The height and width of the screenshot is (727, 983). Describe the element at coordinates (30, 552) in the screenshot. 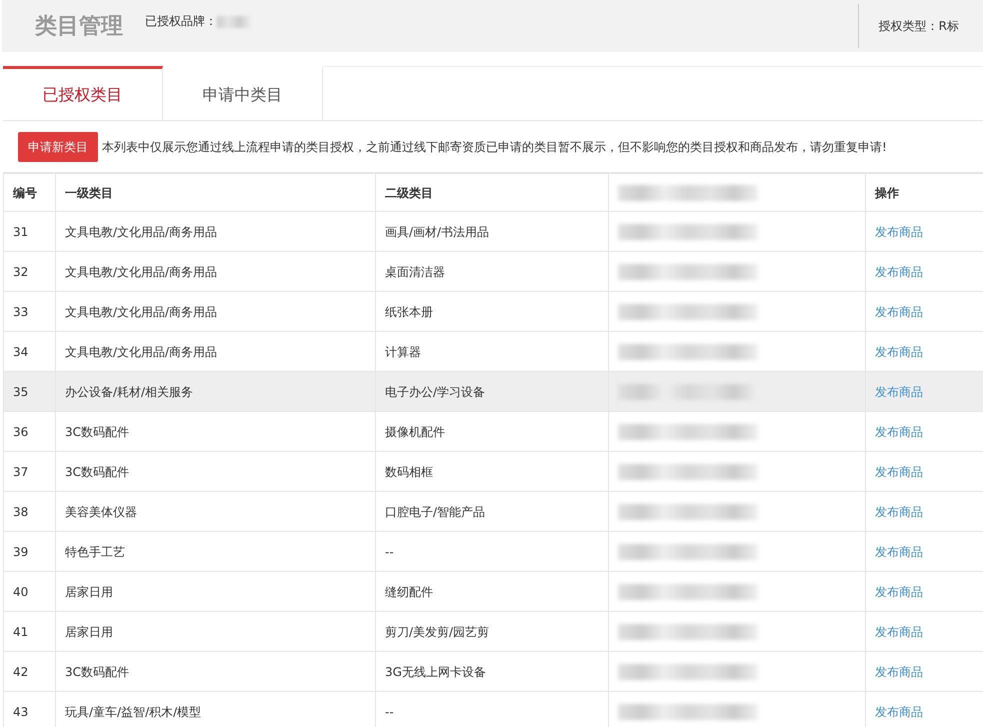

I see `table-cell: 39` at that location.